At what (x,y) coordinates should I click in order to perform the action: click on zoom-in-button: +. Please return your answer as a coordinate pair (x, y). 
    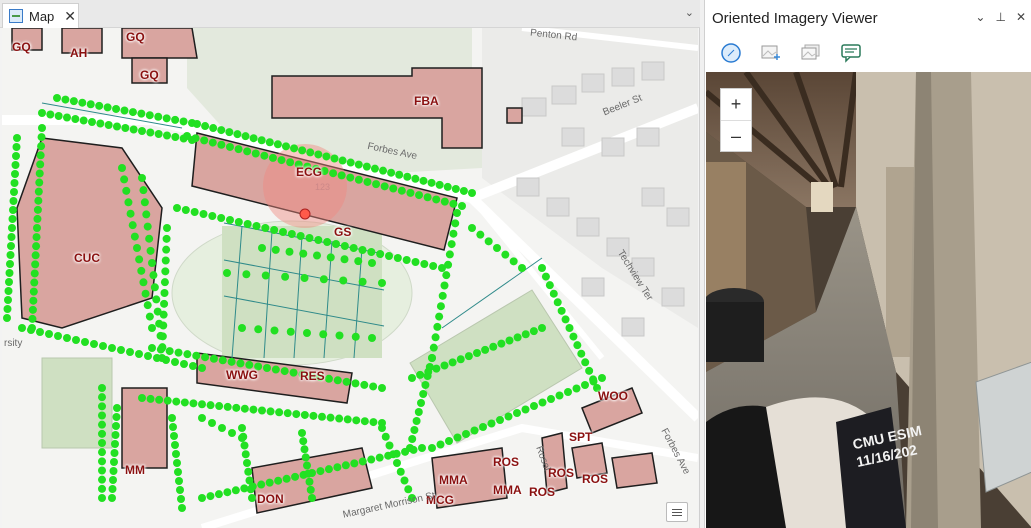
    Looking at the image, I should click on (736, 104).